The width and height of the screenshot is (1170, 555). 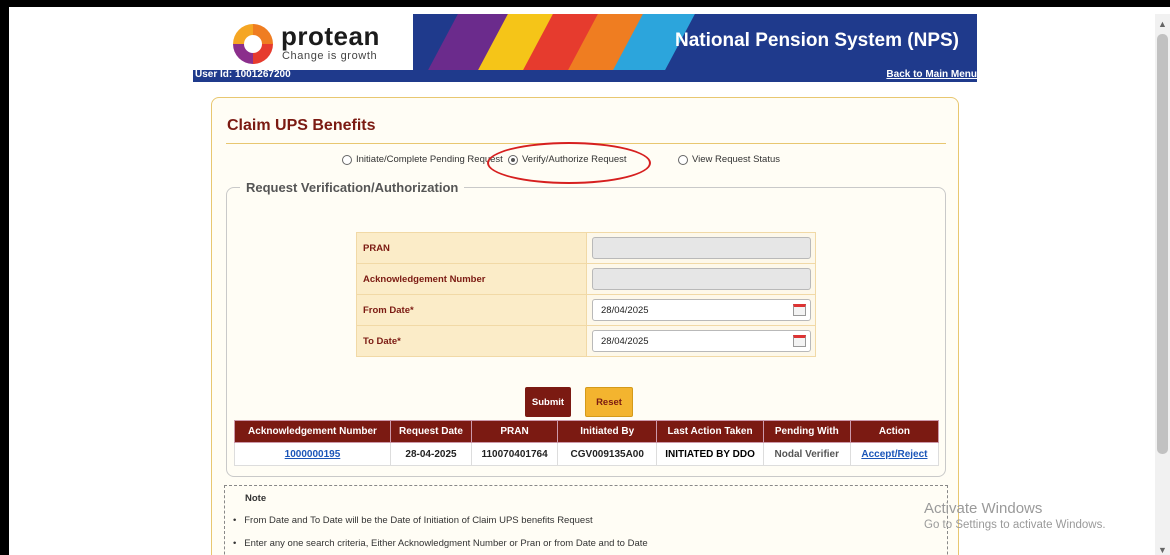 What do you see at coordinates (352, 187) in the screenshot?
I see `section-legend: Request Verification/Authorization` at bounding box center [352, 187].